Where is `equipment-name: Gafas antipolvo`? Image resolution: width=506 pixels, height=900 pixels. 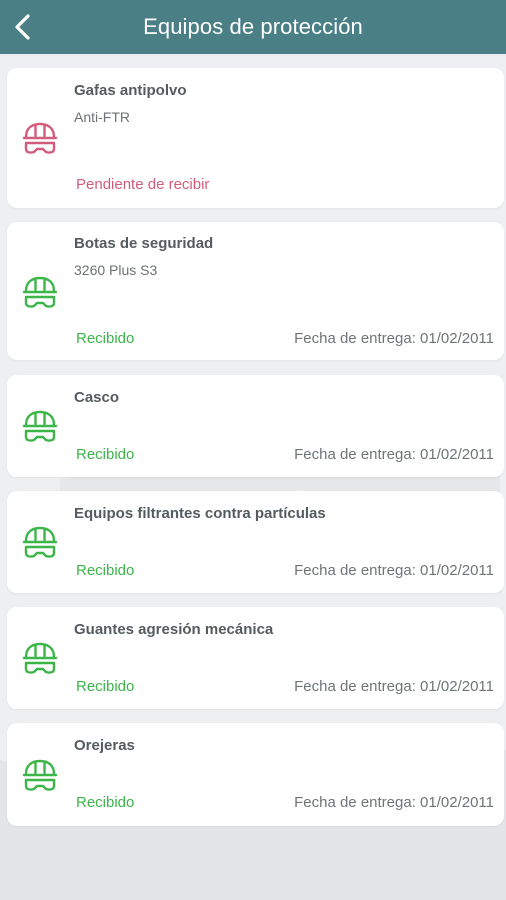 equipment-name: Gafas antipolvo is located at coordinates (130, 90).